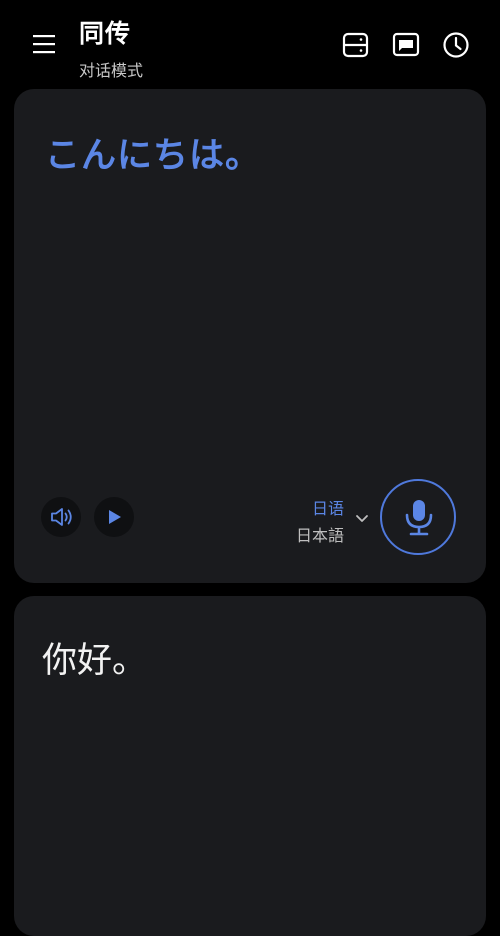  What do you see at coordinates (362, 517) in the screenshot?
I see `chevron-down-icon` at bounding box center [362, 517].